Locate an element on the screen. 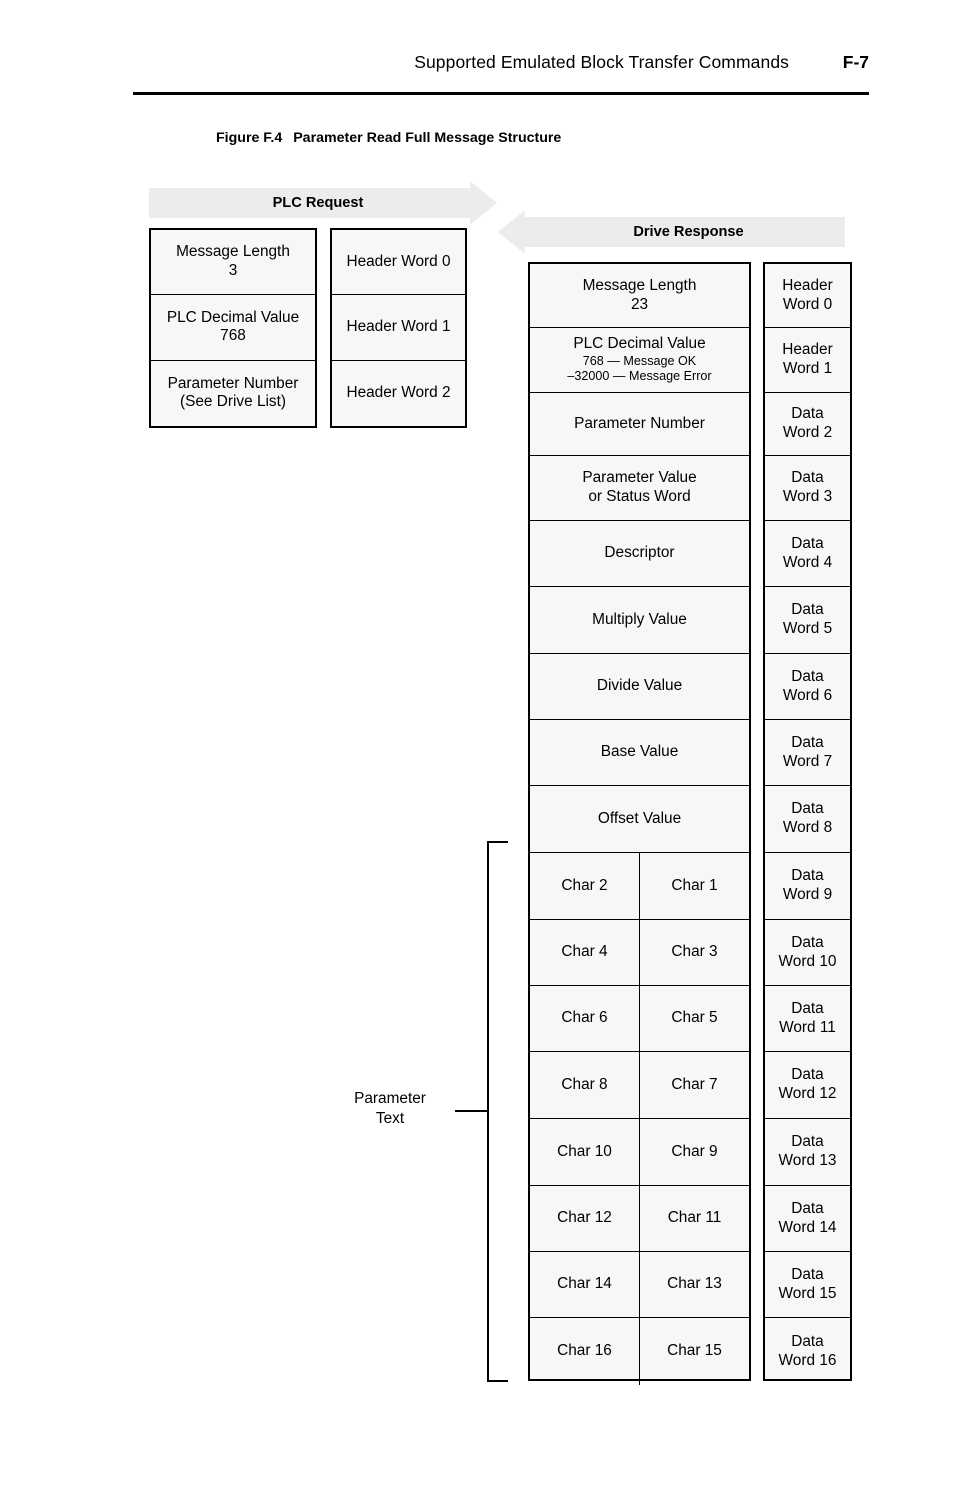 The image size is (954, 1487). drive-response-char-left: Char 12 is located at coordinates (585, 1218).